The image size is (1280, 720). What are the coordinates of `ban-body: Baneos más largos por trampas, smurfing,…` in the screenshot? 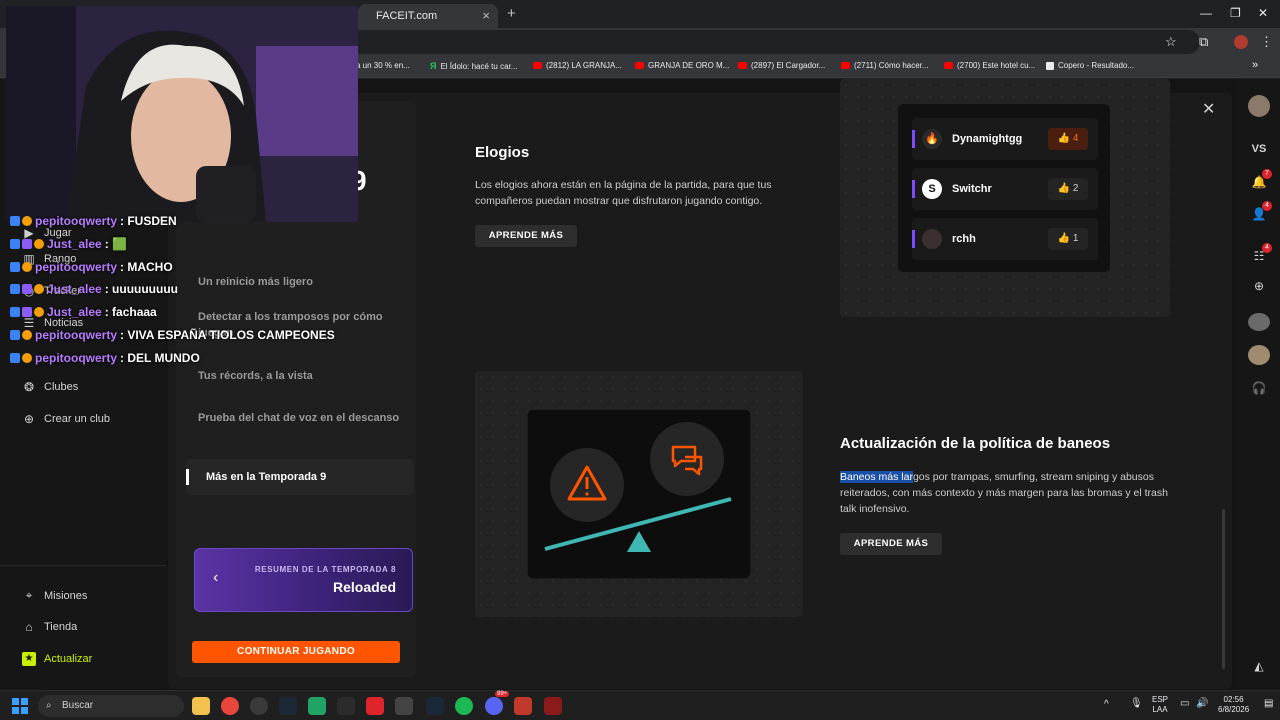 It's located at (1004, 493).